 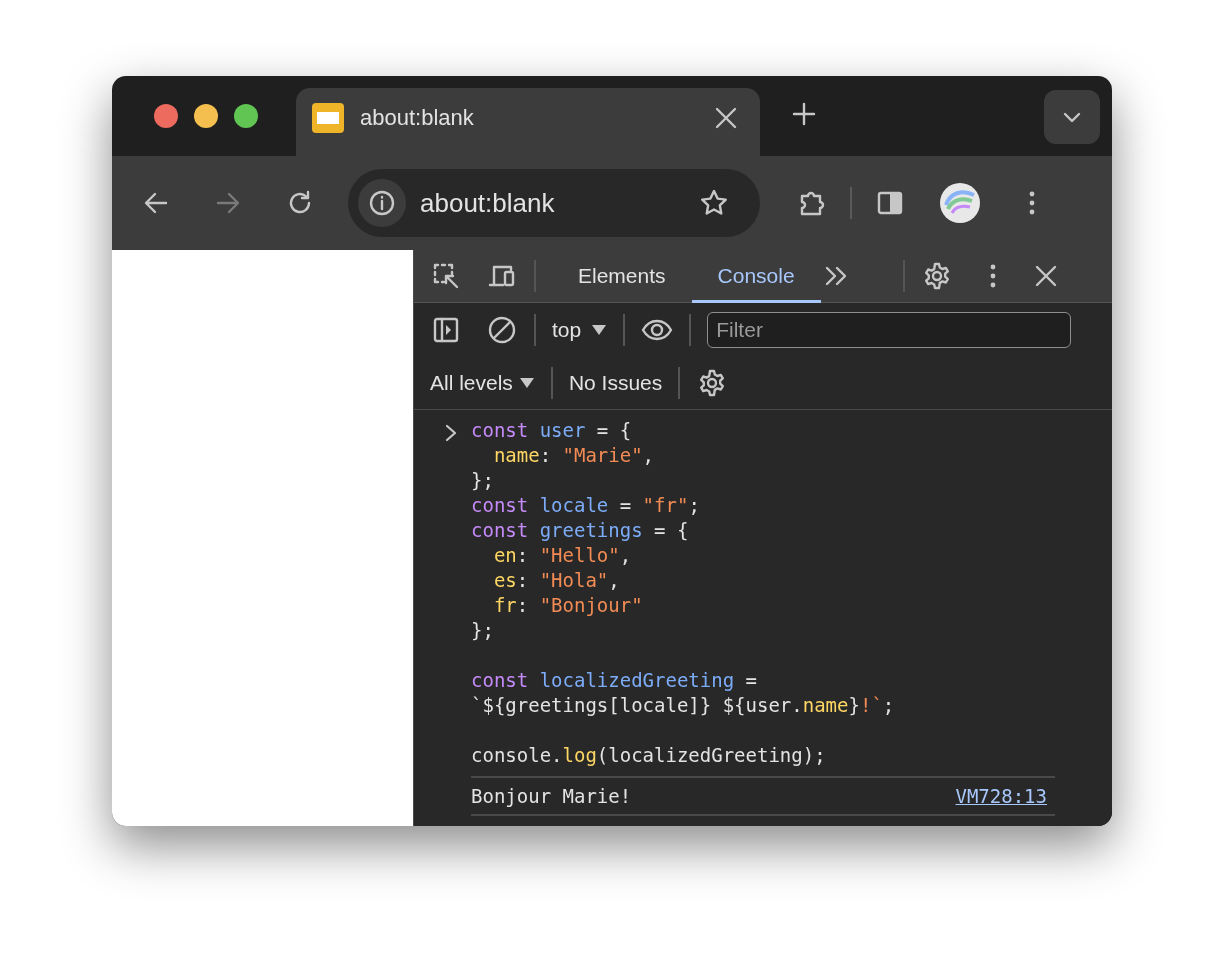 I want to click on context-dropdown: top, so click(x=580, y=330).